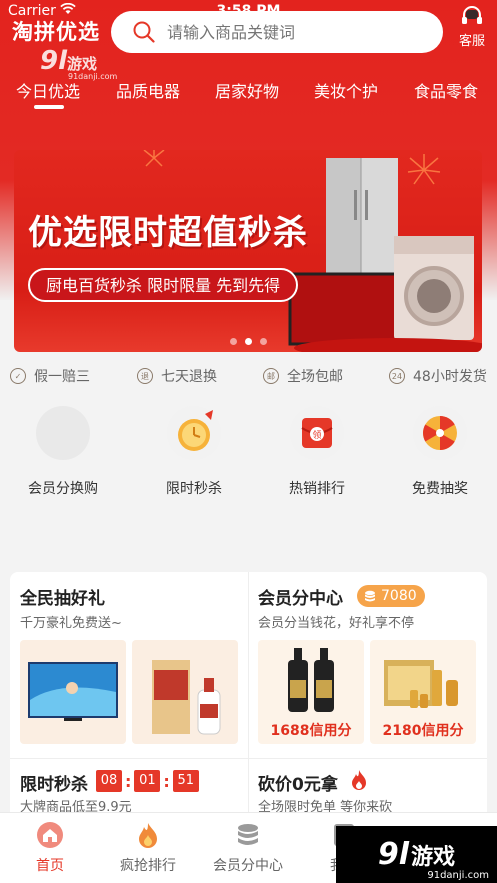 Image resolution: width=497 pixels, height=883 pixels. What do you see at coordinates (145, 376) in the screenshot?
I see `return-icon: 退` at bounding box center [145, 376].